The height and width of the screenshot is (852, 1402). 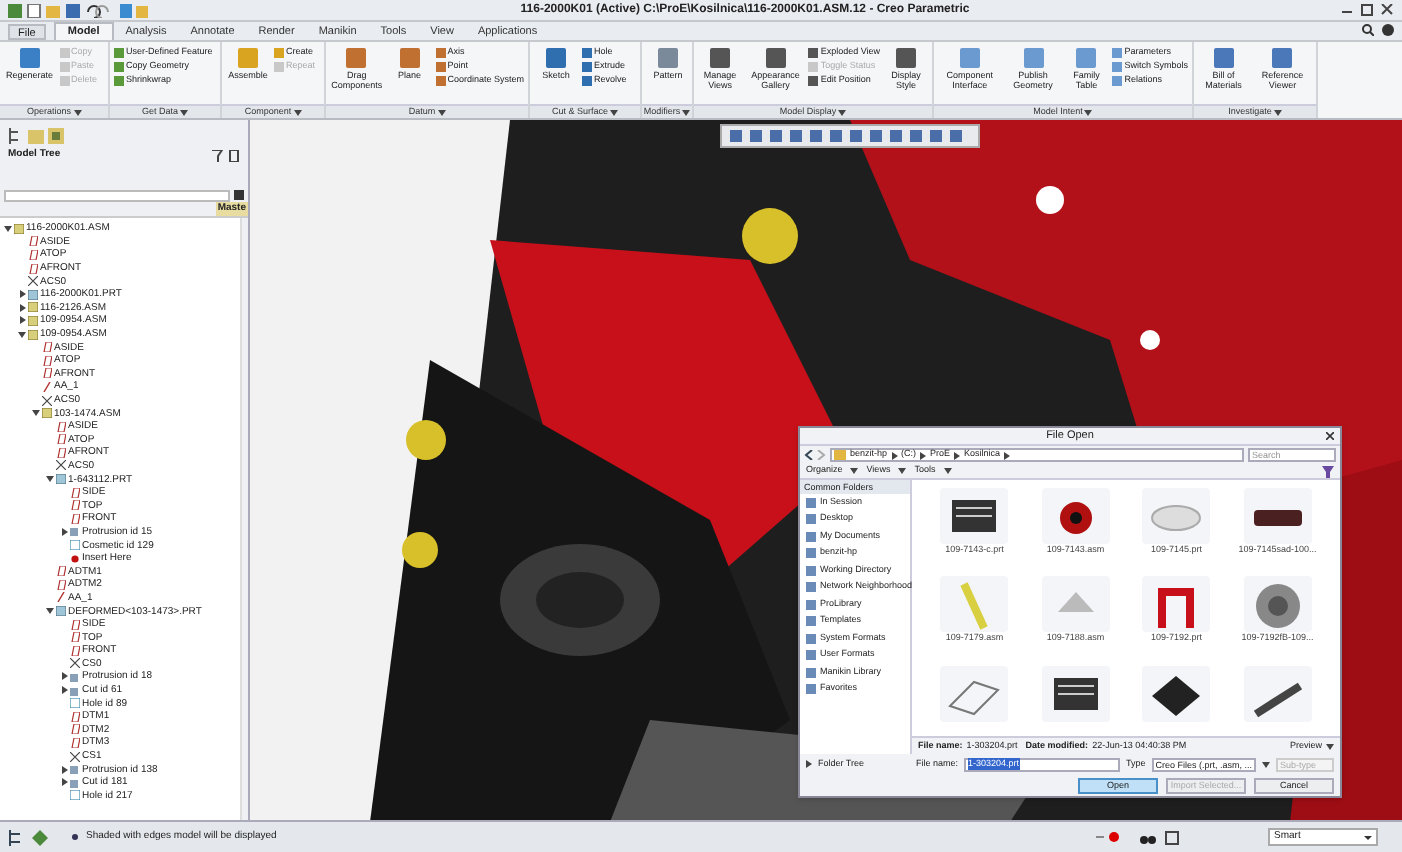 I want to click on favorites-tab-icon, so click(x=56, y=136).